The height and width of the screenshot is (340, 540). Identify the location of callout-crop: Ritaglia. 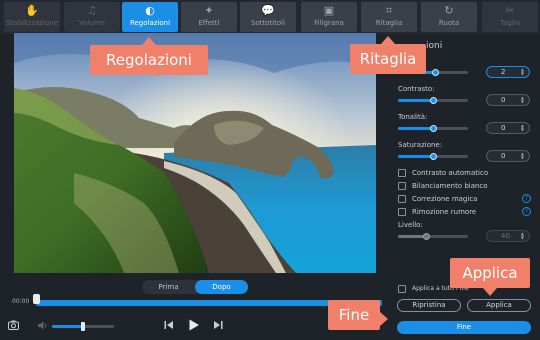
(388, 55).